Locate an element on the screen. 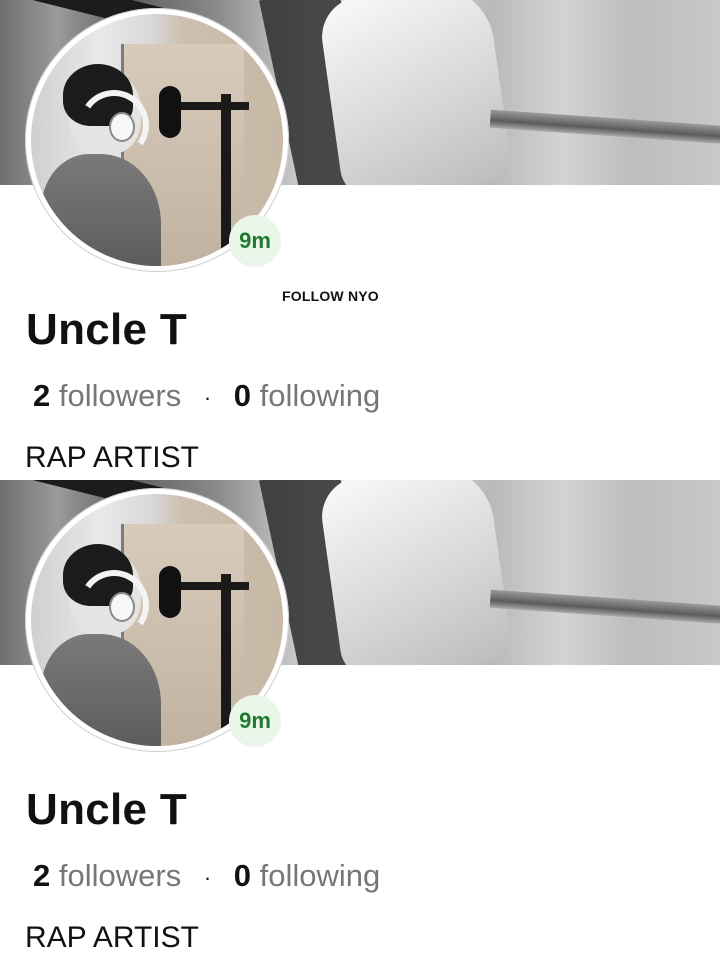 This screenshot has height=960, width=720. follow-caption: FOLLOW NYO is located at coordinates (330, 296).